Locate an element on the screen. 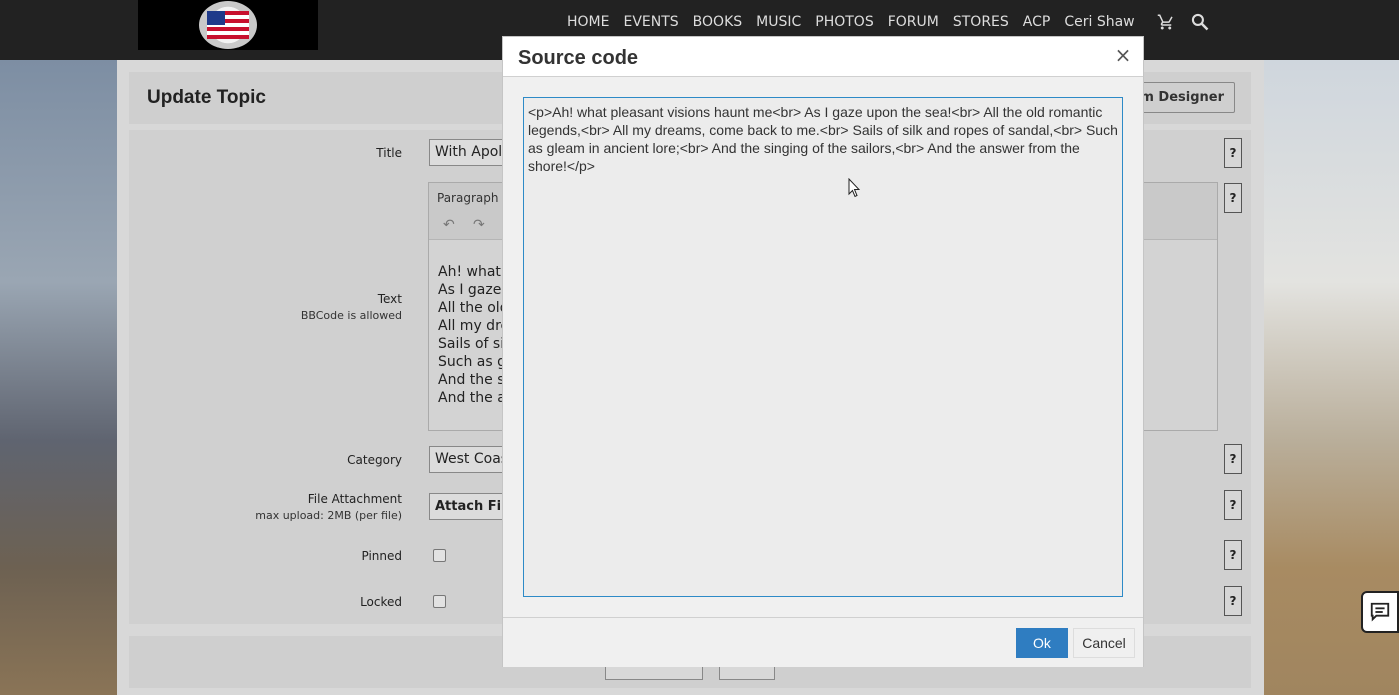 The width and height of the screenshot is (1399, 695). site-logo is located at coordinates (228, 25).